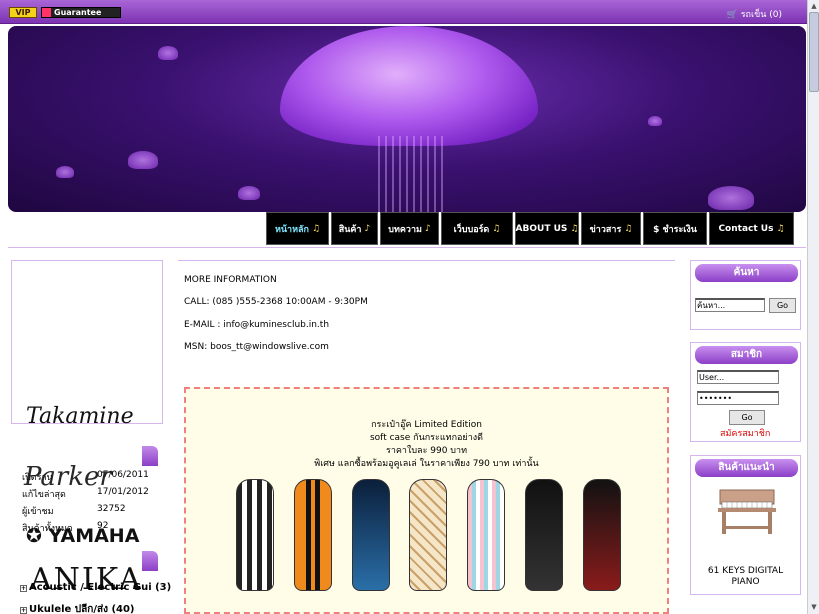 The image size is (819, 614). Describe the element at coordinates (230, 280) in the screenshot. I see `info-title: MORE INFORMATION` at that location.